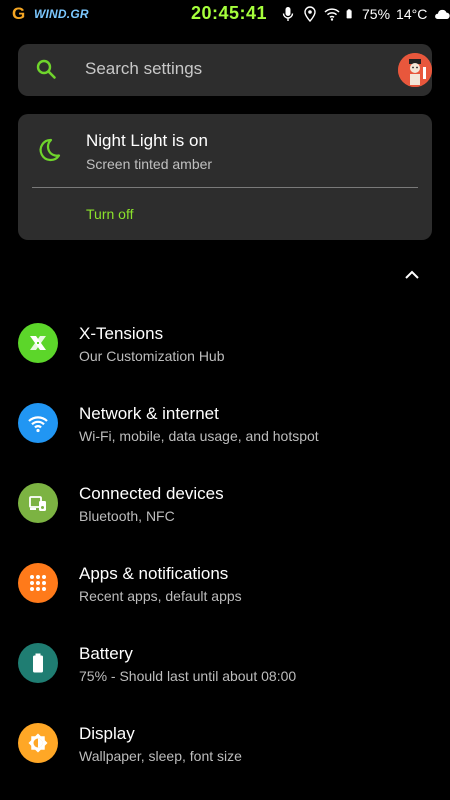  What do you see at coordinates (127, 516) in the screenshot?
I see `item-subtitle: Bluetooth, NFC` at bounding box center [127, 516].